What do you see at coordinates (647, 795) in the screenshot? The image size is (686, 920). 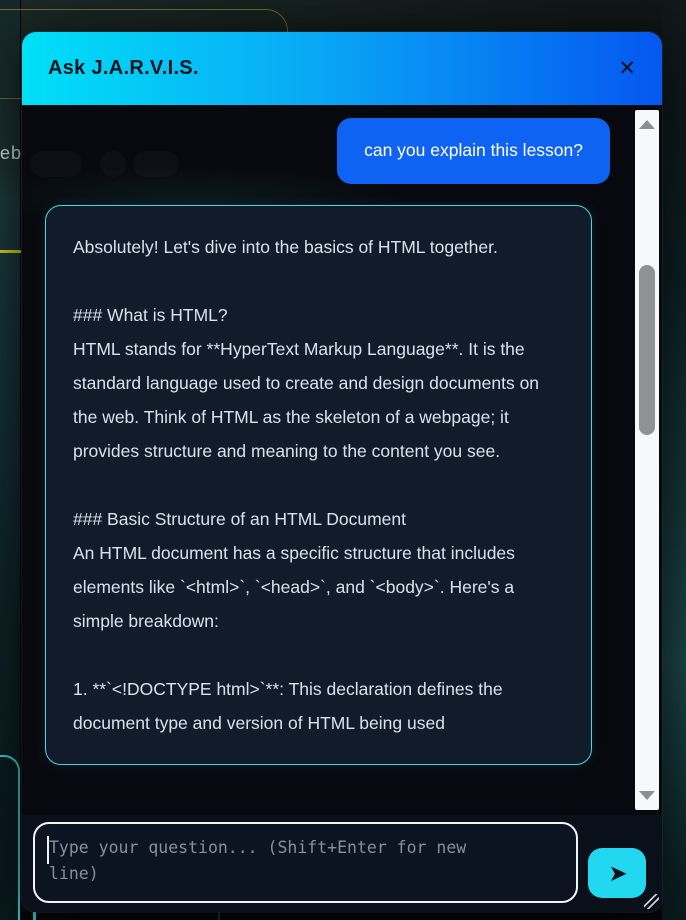 I see `scroll-down-icon` at bounding box center [647, 795].